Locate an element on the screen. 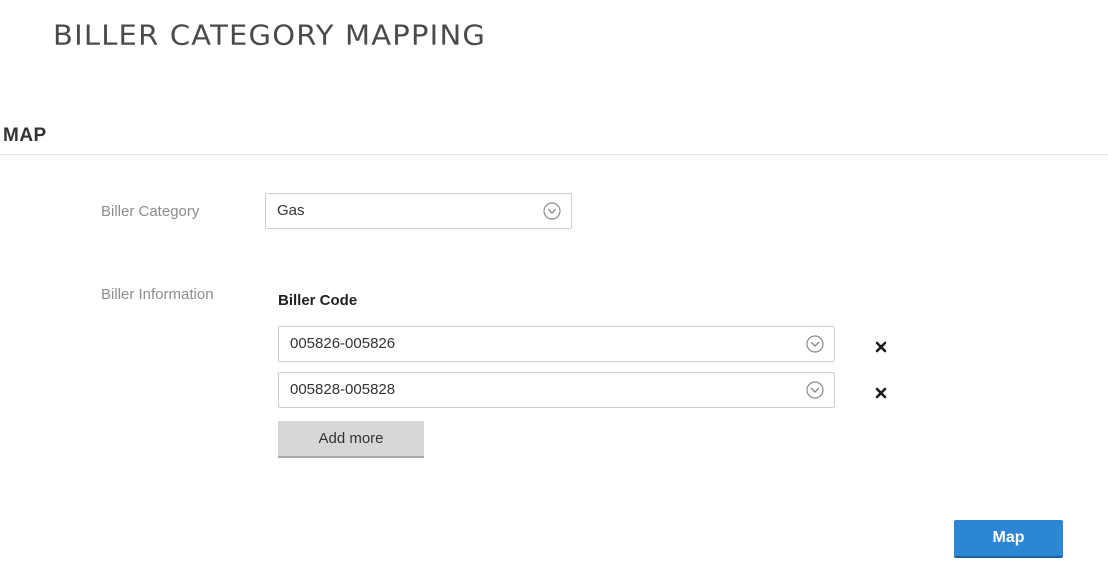 This screenshot has height=572, width=1108. biller-code-select: 005828-005828 is located at coordinates (556, 390).